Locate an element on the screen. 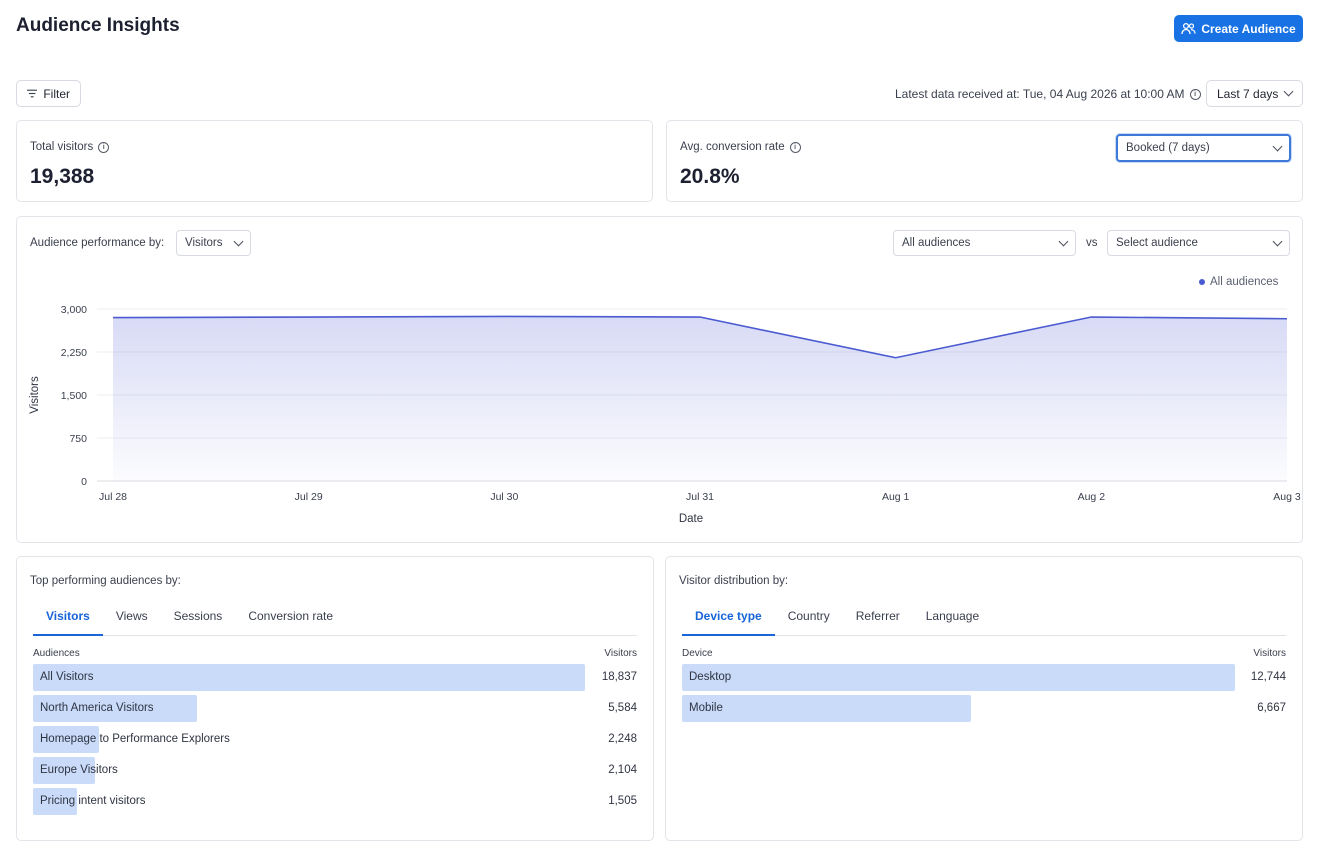  x-tick-label: Jul 28 is located at coordinates (113, 497).